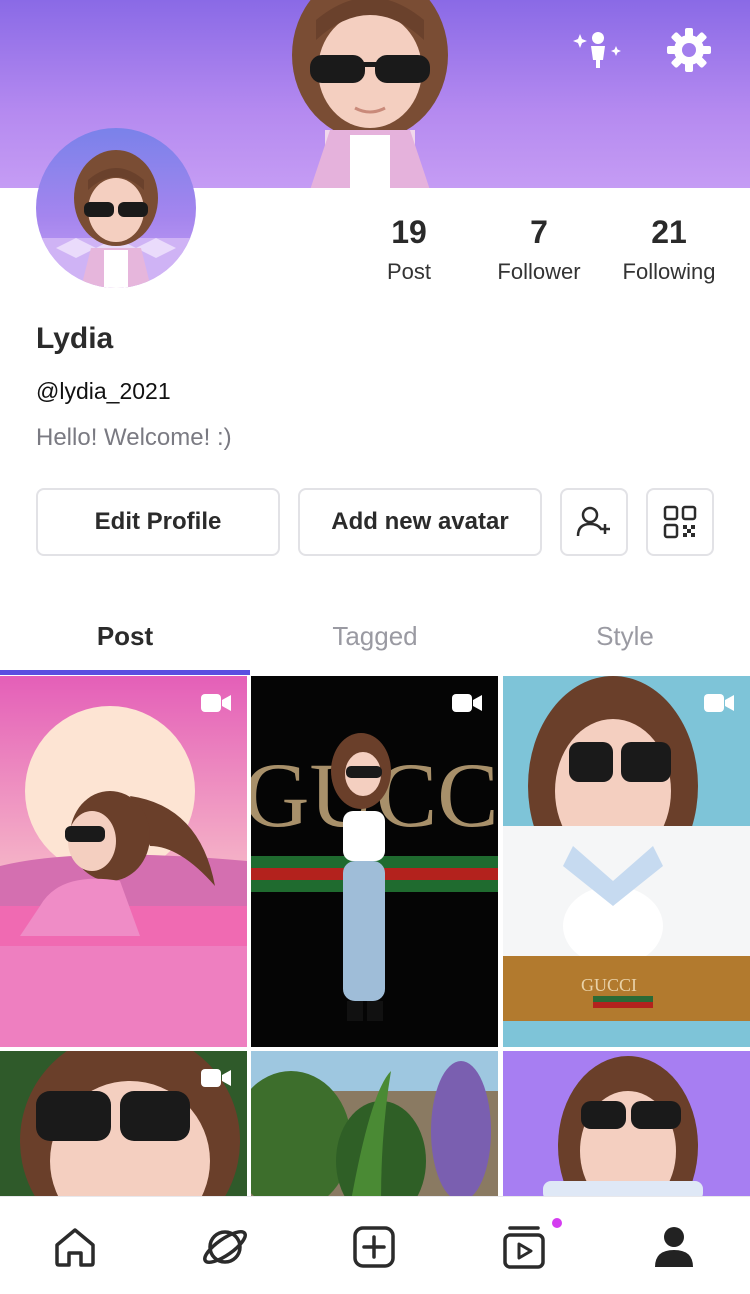 The width and height of the screenshot is (750, 1294). I want to click on active-tab-indicator, so click(125, 672).